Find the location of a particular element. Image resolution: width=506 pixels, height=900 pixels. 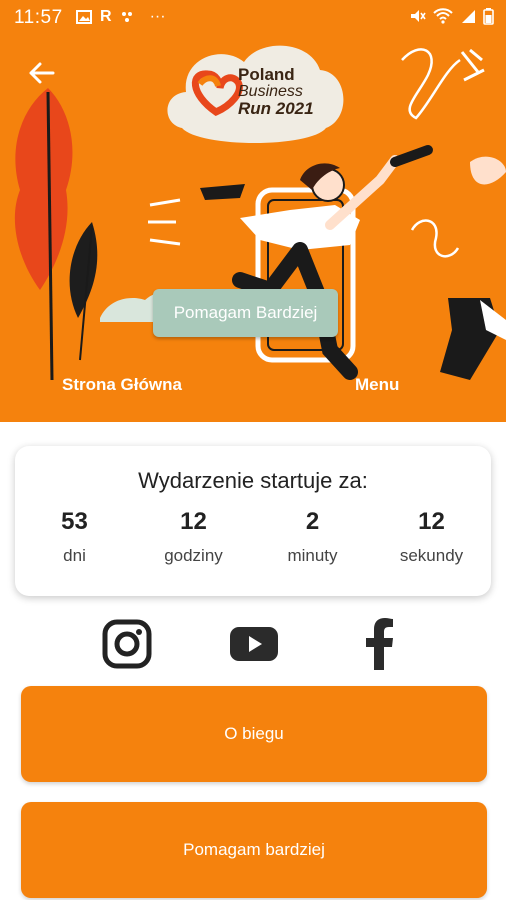

facebook-icon is located at coordinates (379, 644).